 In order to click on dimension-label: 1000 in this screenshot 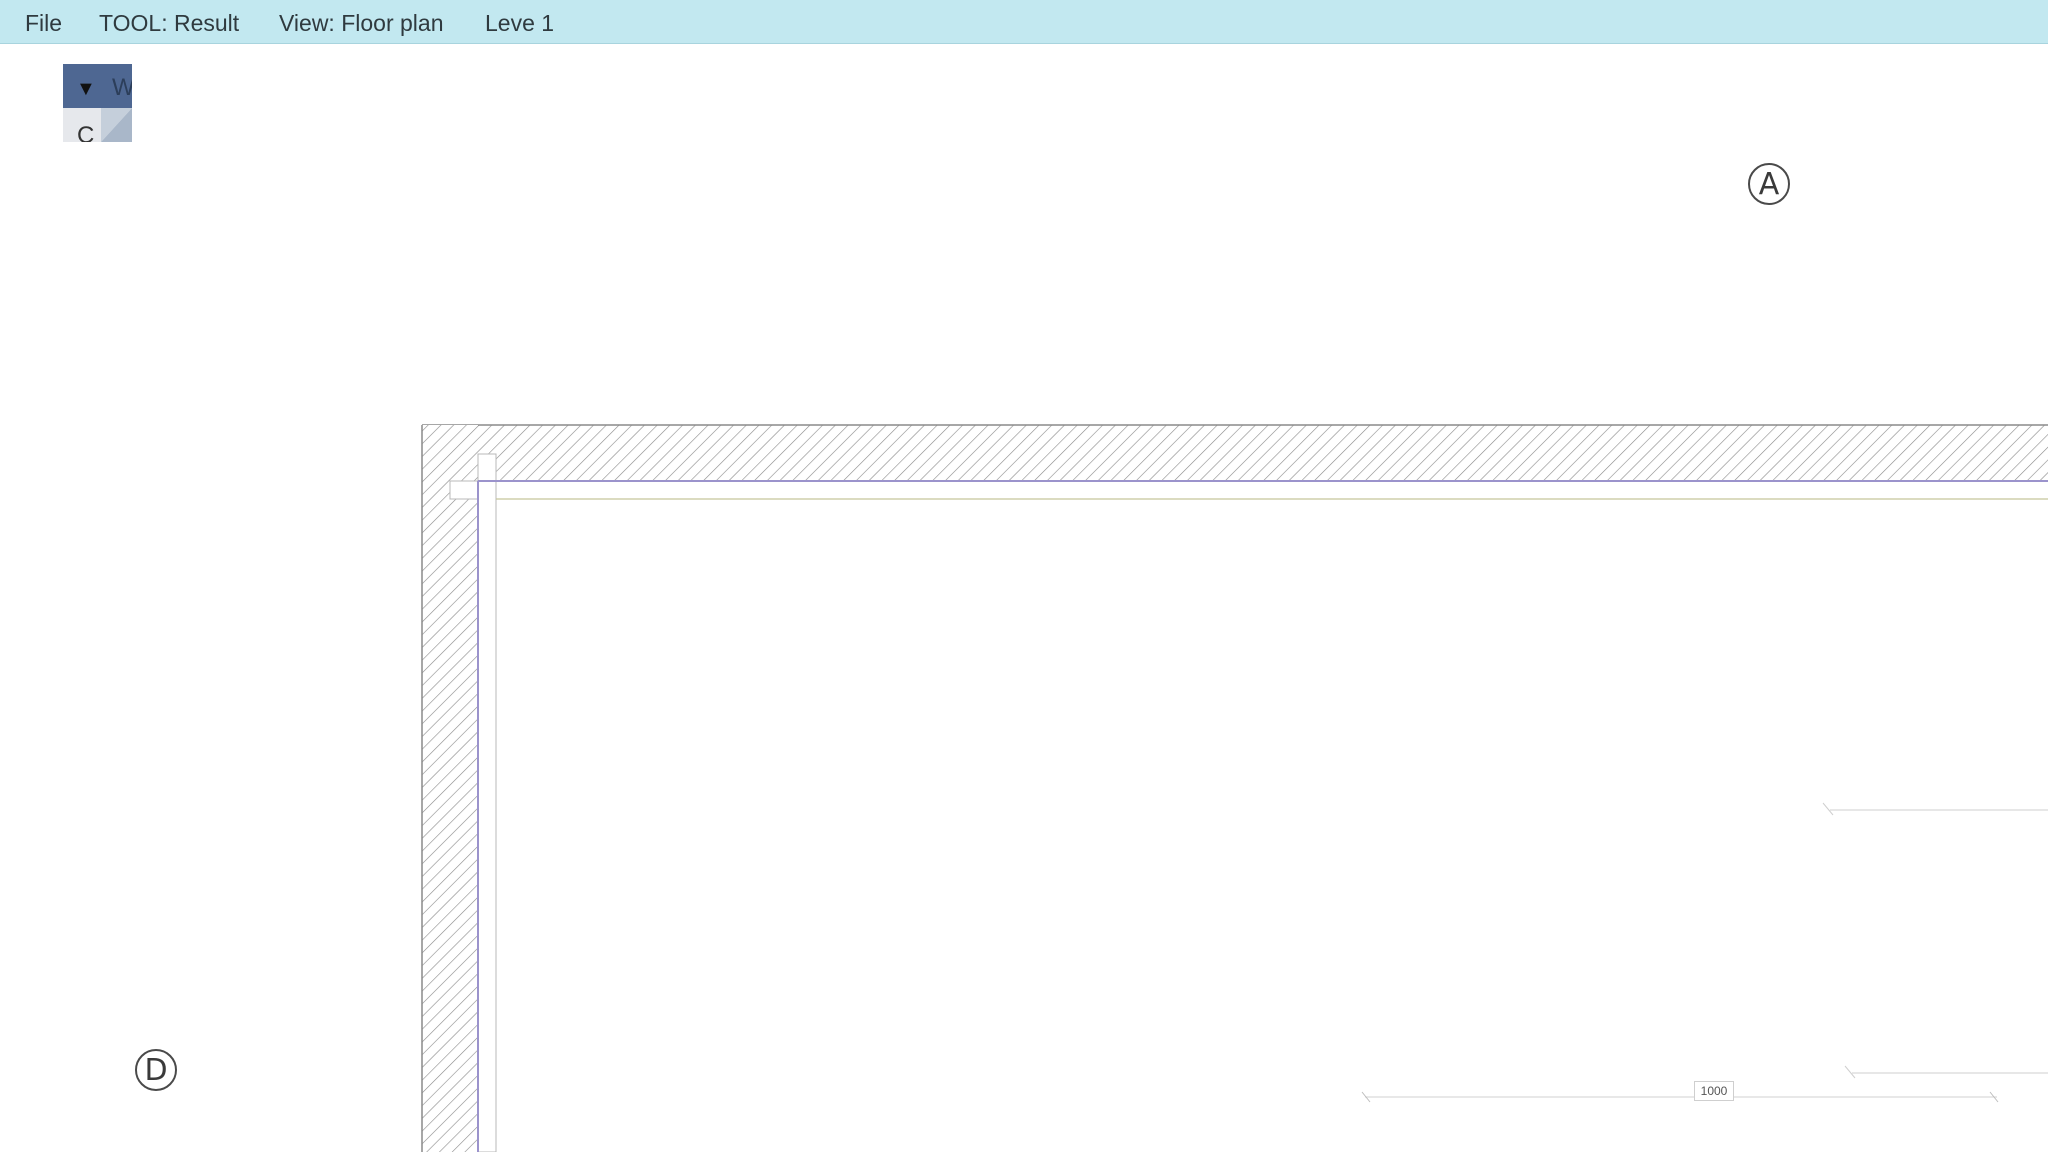, I will do `click(1714, 1091)`.